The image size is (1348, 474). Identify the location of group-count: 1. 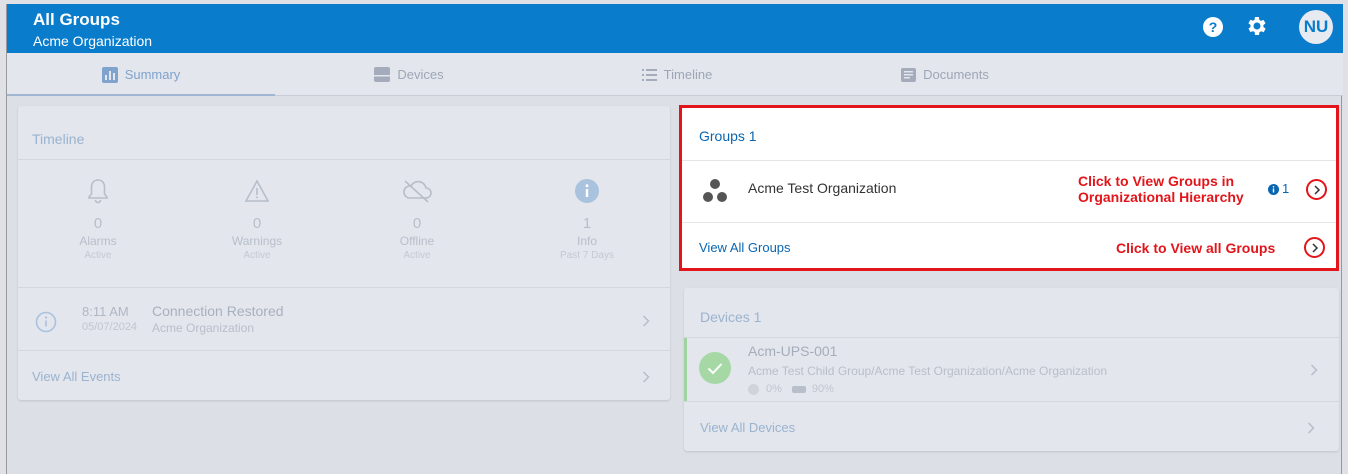
(1286, 188).